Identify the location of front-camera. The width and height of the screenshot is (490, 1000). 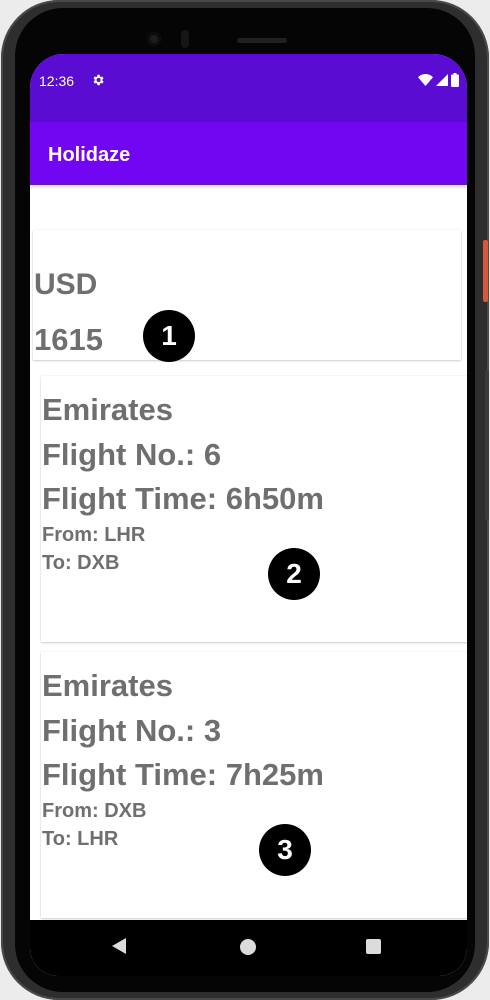
(154, 39).